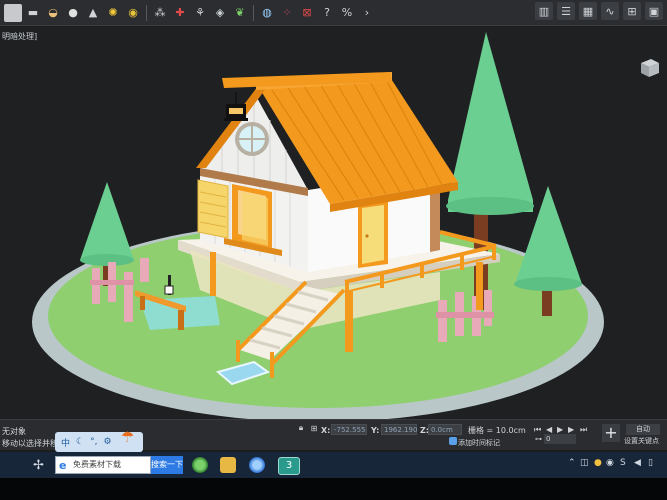 The height and width of the screenshot is (500, 667). Describe the element at coordinates (598, 463) in the screenshot. I see `pin-icon: ●` at that location.